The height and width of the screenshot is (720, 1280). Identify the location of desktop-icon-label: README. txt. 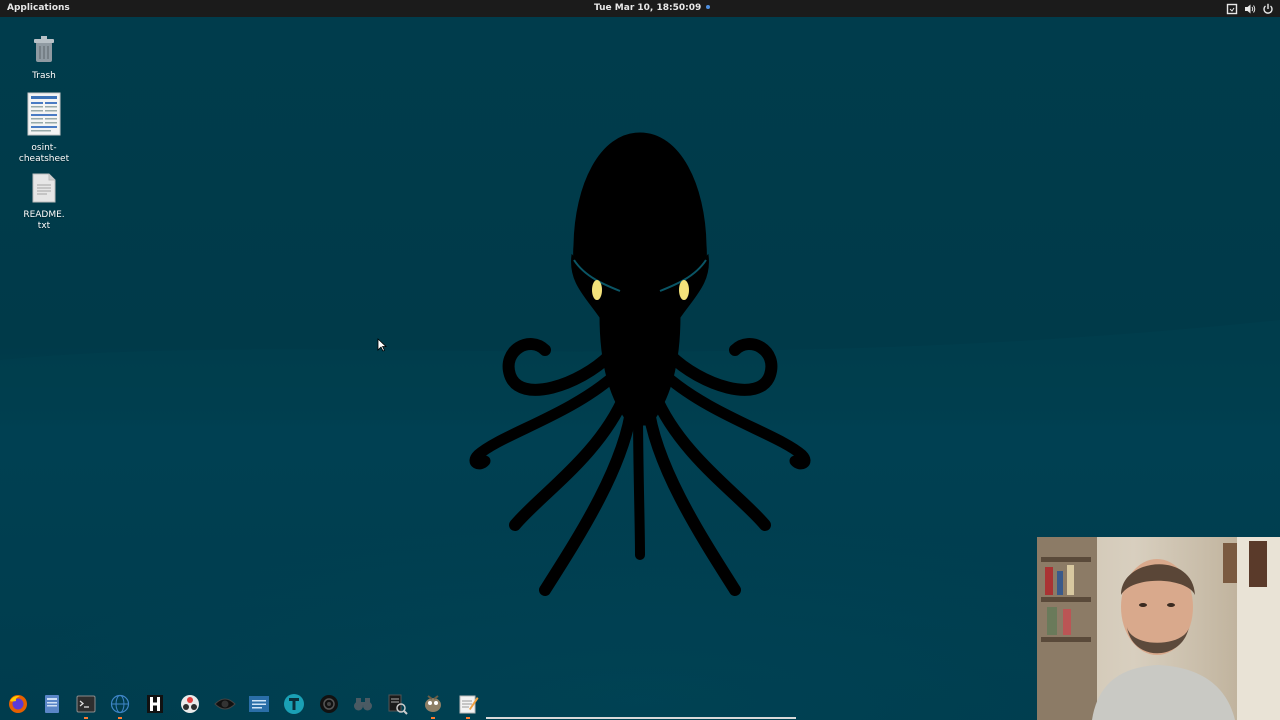
(44, 220).